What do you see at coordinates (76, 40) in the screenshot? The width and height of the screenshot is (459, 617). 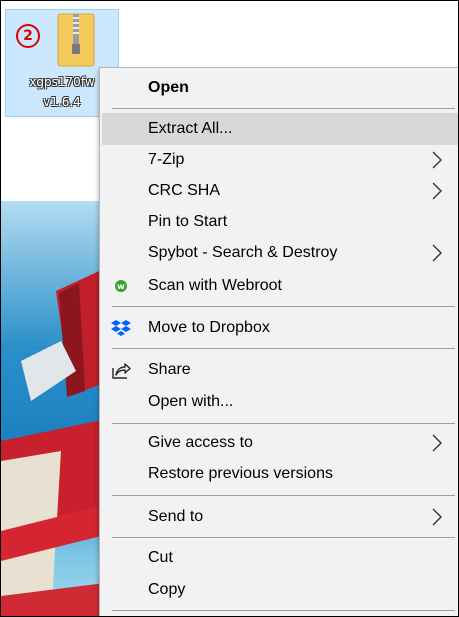 I see `zip-folder-icon` at bounding box center [76, 40].